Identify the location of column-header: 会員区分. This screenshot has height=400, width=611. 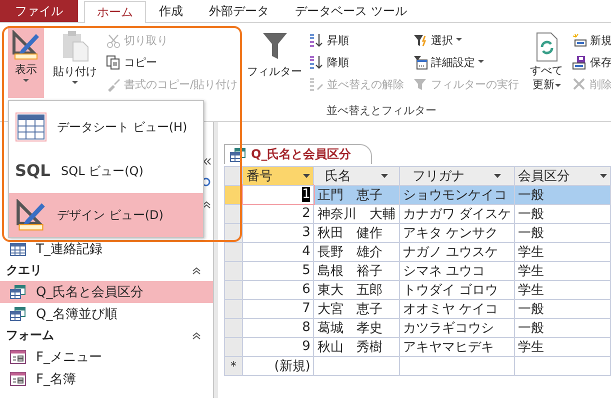
(562, 175).